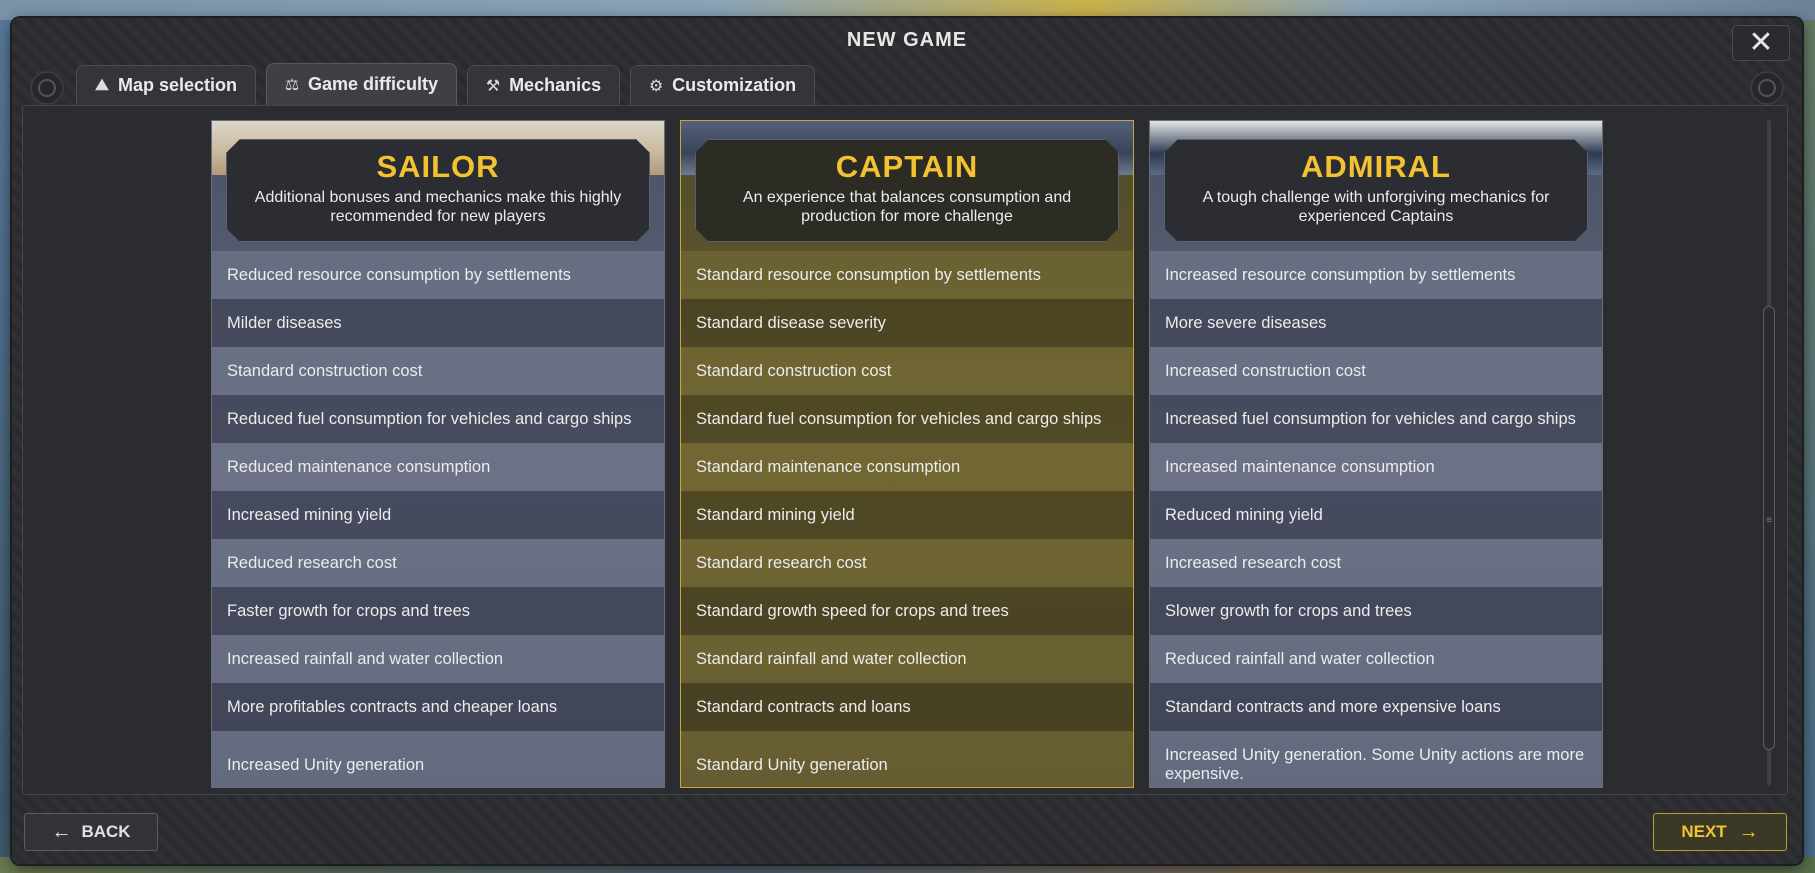 The width and height of the screenshot is (1815, 873). I want to click on hammer-icon: ⚒, so click(493, 86).